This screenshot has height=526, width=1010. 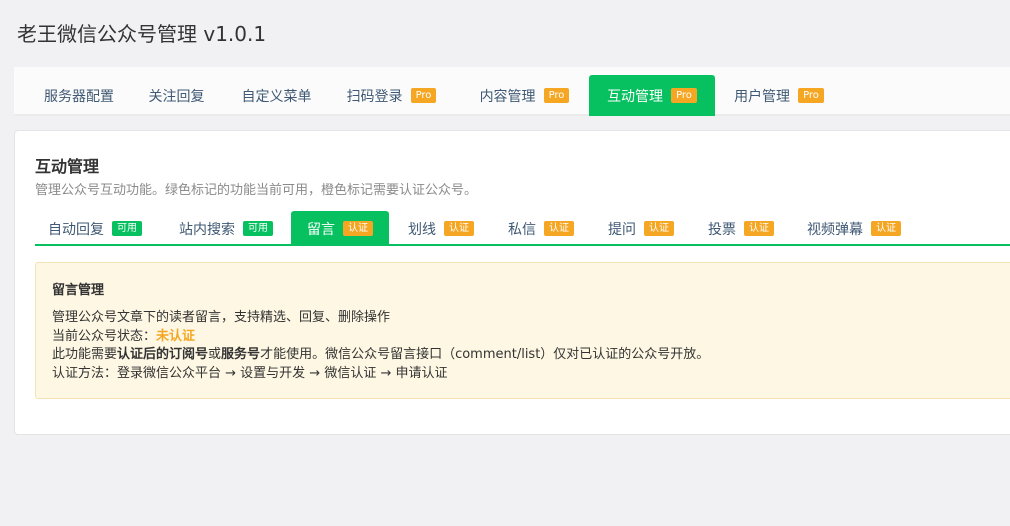 I want to click on requirement-service: 服务号, so click(x=241, y=354).